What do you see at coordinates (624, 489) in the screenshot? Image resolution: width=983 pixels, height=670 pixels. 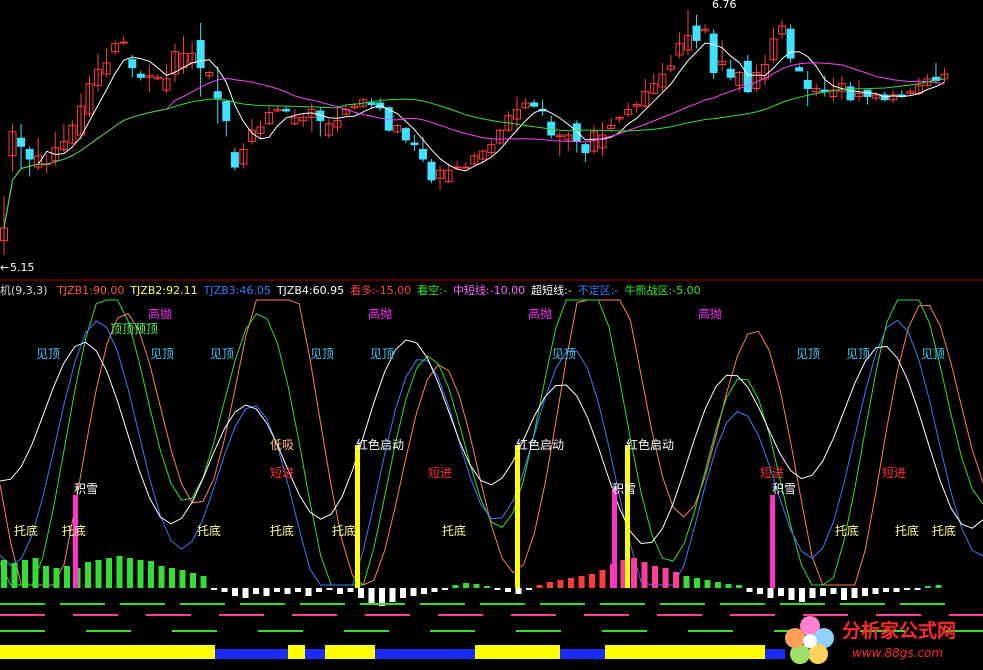 I see `signal-label: 积雪` at bounding box center [624, 489].